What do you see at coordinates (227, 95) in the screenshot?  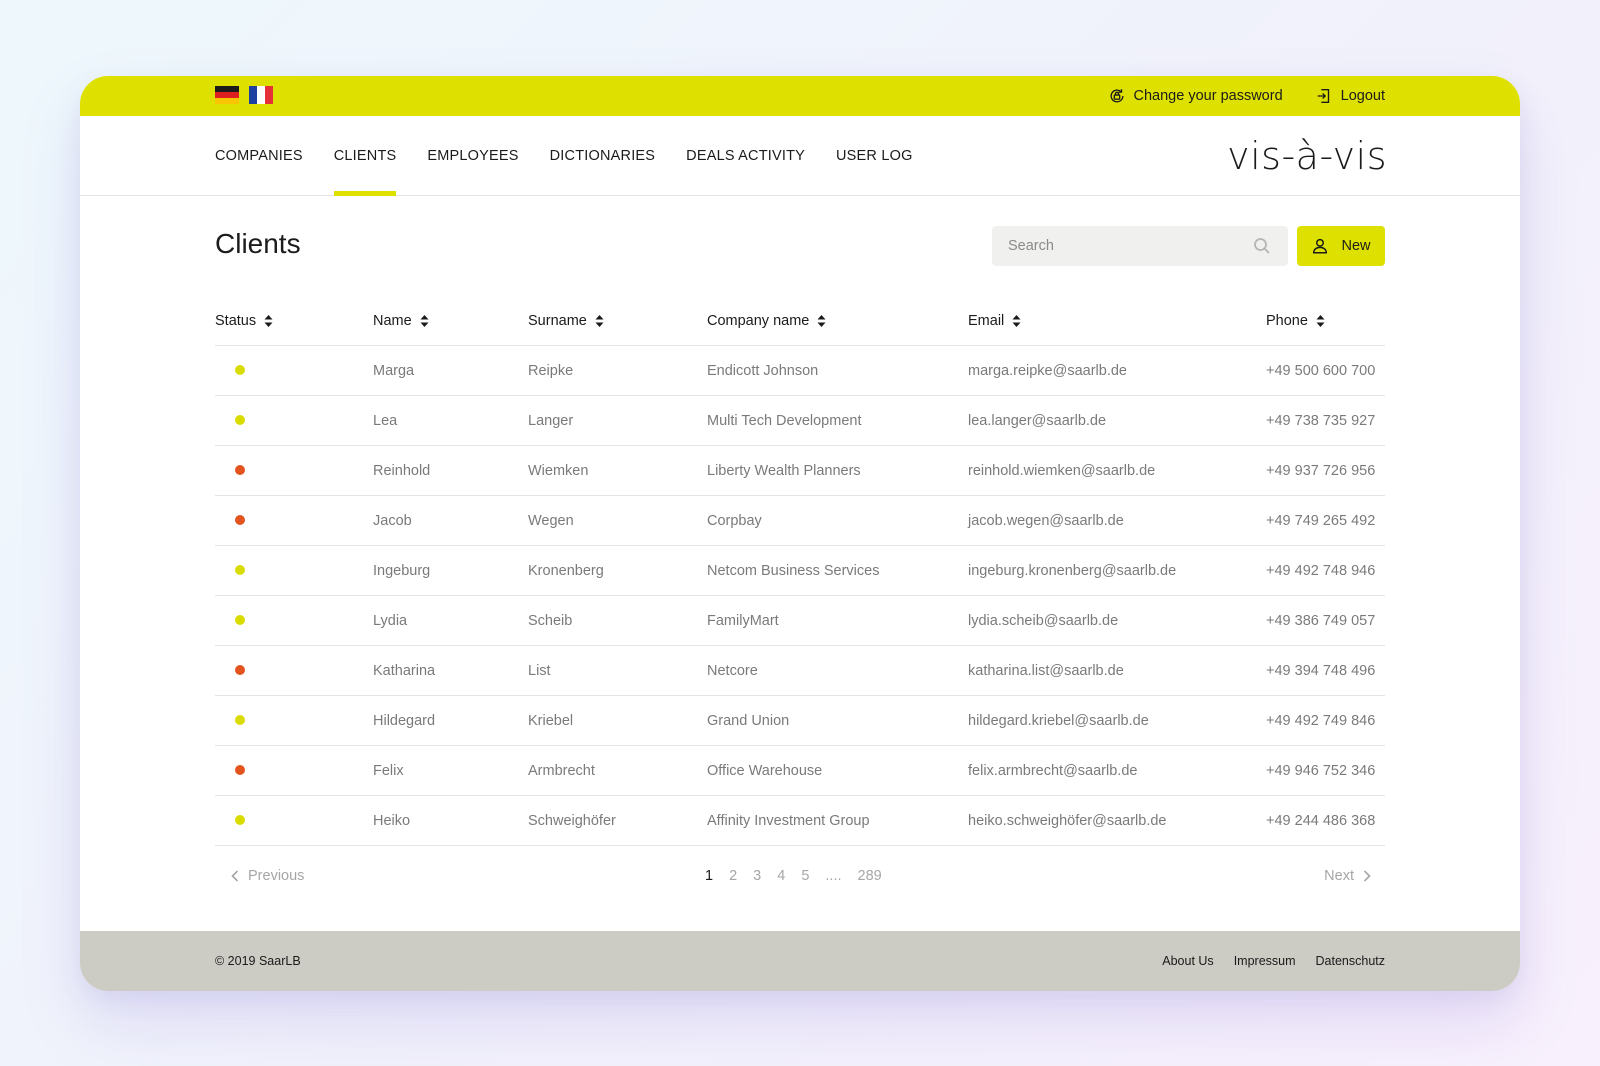 I see `german-flag-icon` at bounding box center [227, 95].